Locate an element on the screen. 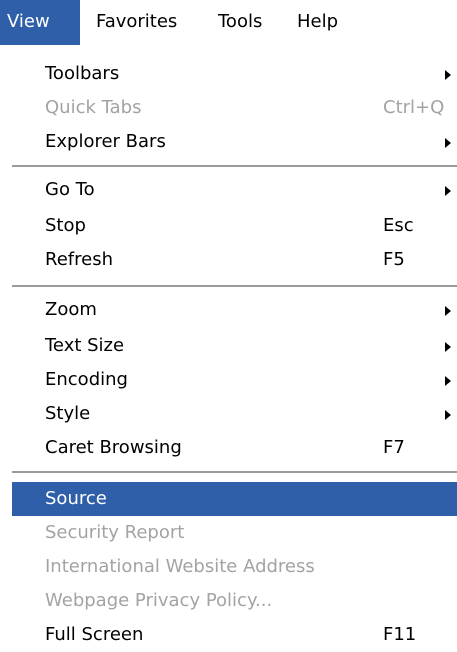 This screenshot has height=652, width=457. menu-view-label: View is located at coordinates (28, 21).